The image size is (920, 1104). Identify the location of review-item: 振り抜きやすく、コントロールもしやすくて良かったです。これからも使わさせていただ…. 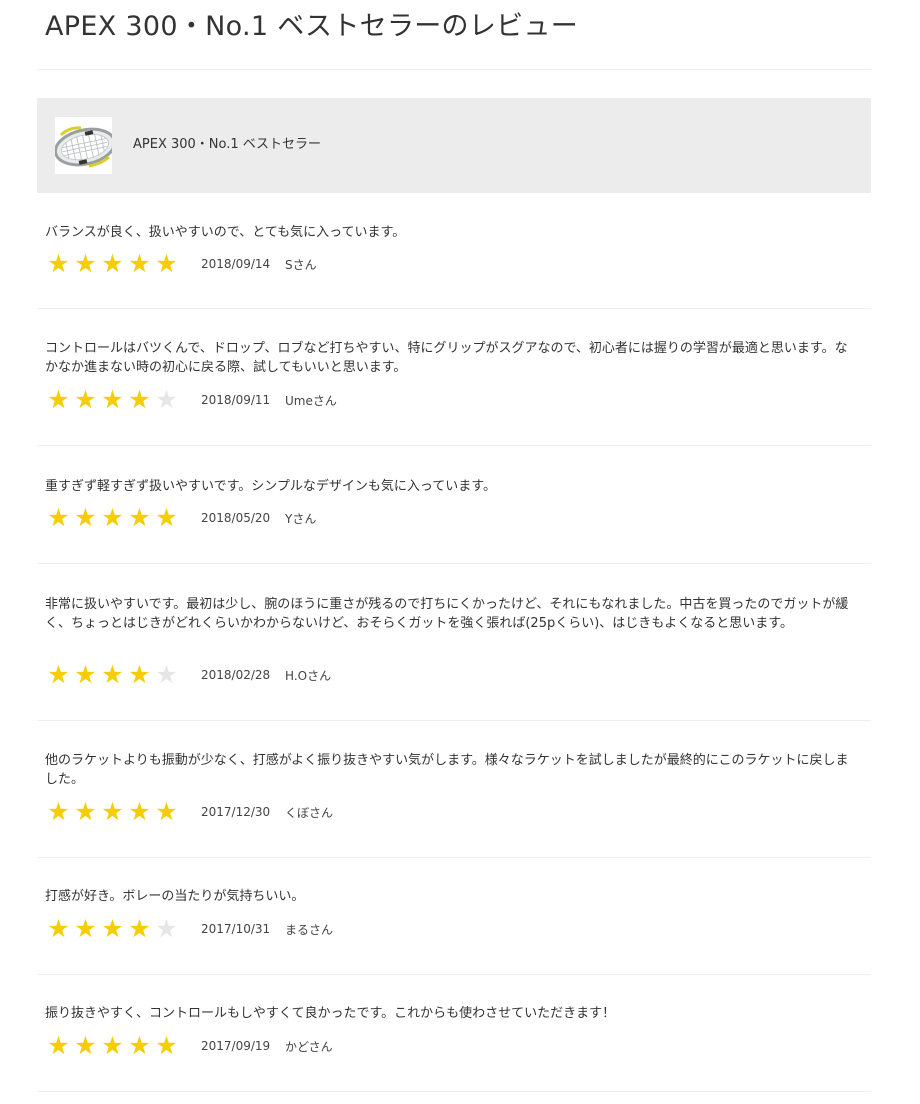
(454, 1033).